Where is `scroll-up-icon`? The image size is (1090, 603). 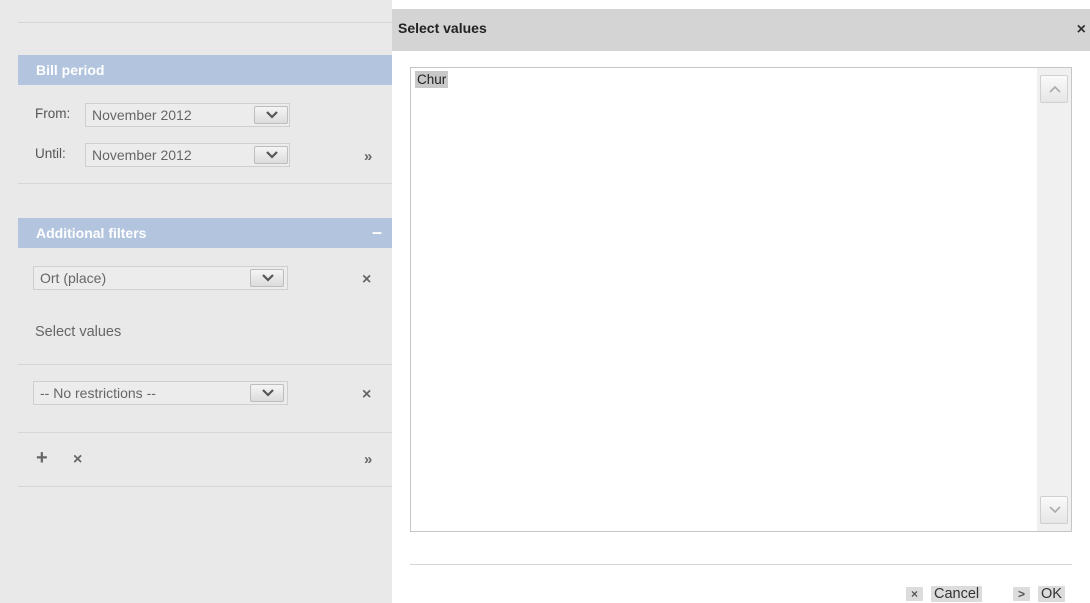 scroll-up-icon is located at coordinates (1054, 89).